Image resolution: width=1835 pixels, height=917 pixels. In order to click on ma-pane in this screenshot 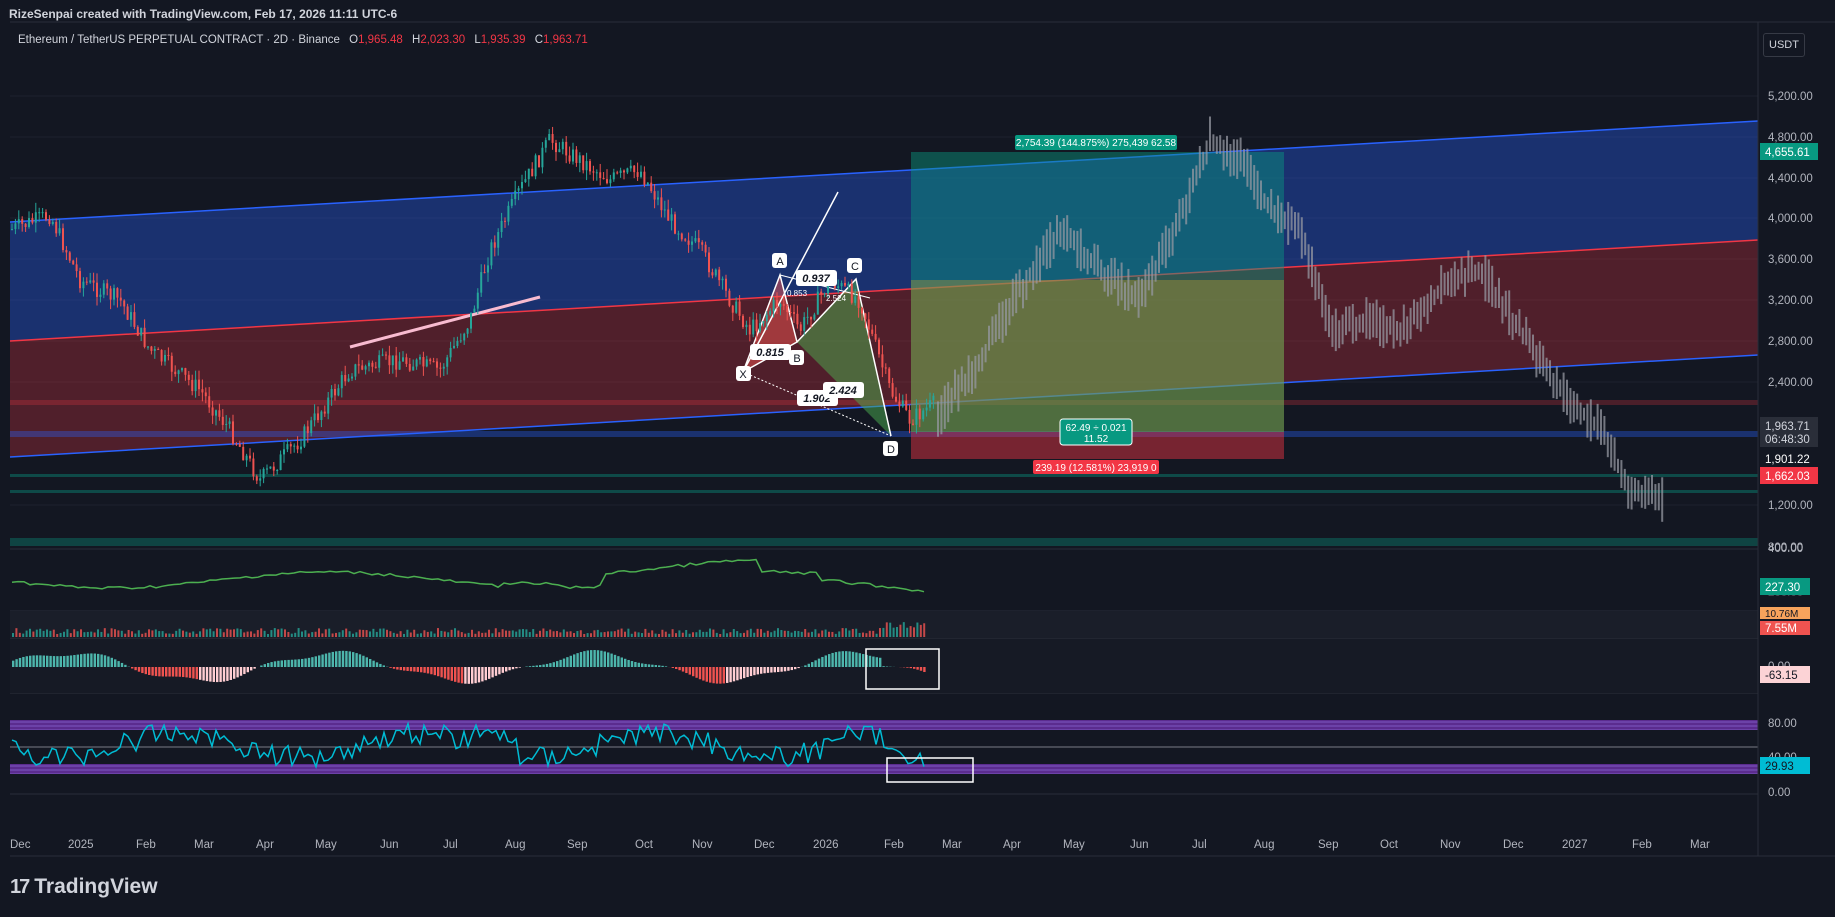, I will do `click(884, 580)`.